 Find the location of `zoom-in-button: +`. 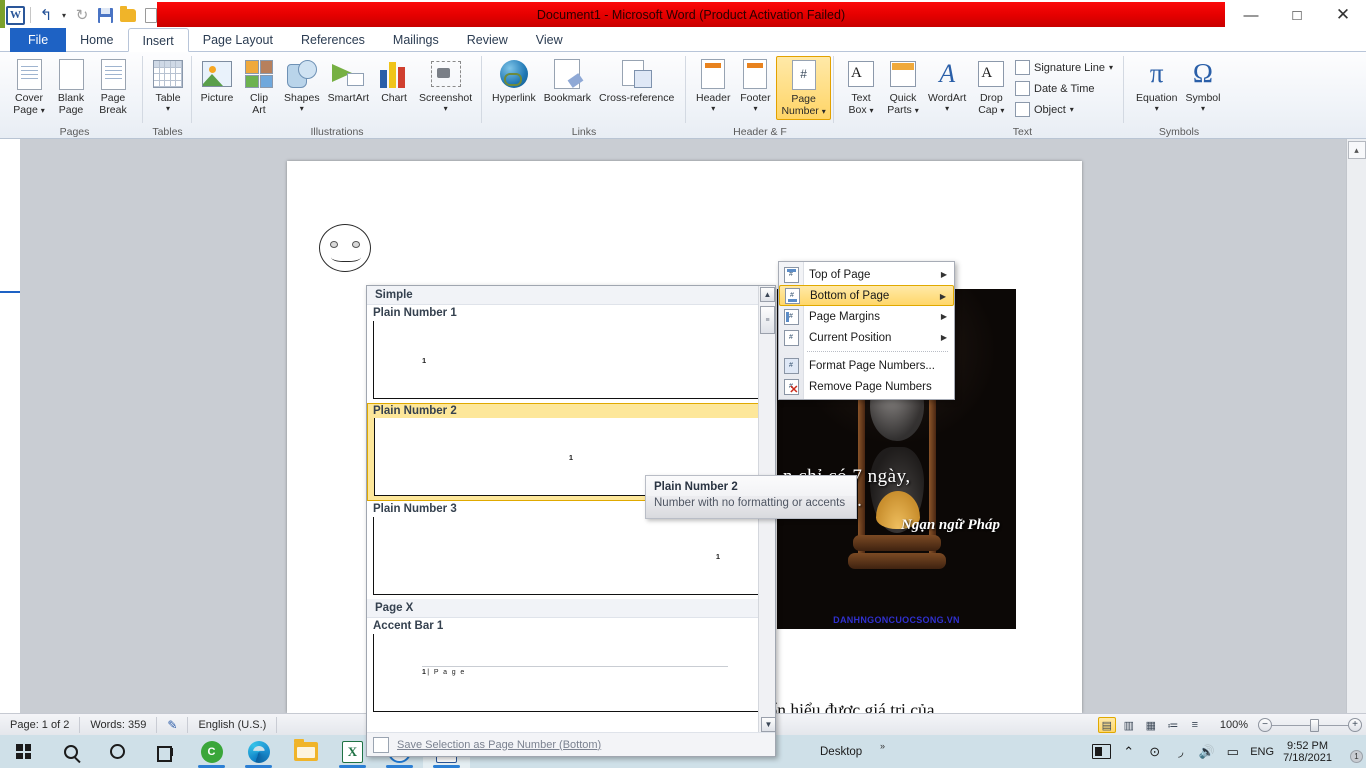

zoom-in-button: + is located at coordinates (1355, 725).